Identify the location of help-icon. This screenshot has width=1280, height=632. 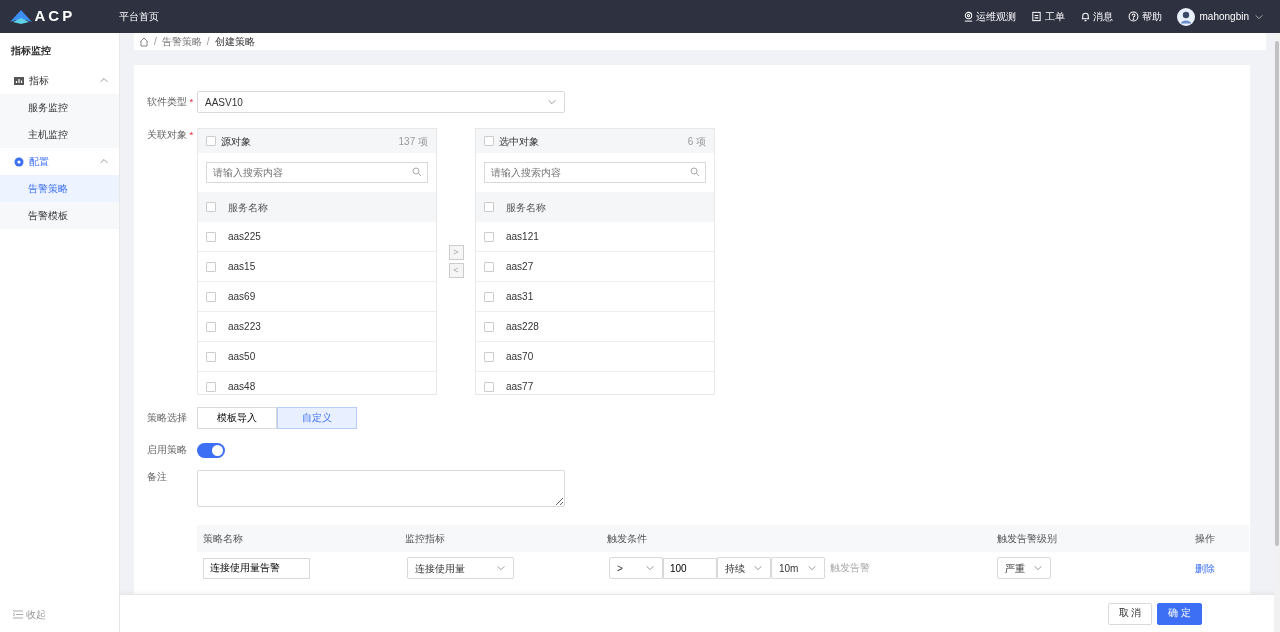
(1133, 16).